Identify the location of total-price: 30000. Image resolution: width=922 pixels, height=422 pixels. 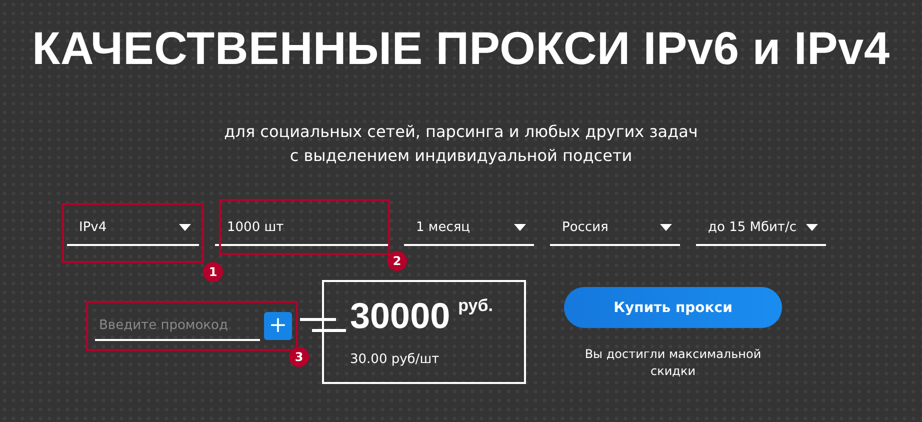
(400, 316).